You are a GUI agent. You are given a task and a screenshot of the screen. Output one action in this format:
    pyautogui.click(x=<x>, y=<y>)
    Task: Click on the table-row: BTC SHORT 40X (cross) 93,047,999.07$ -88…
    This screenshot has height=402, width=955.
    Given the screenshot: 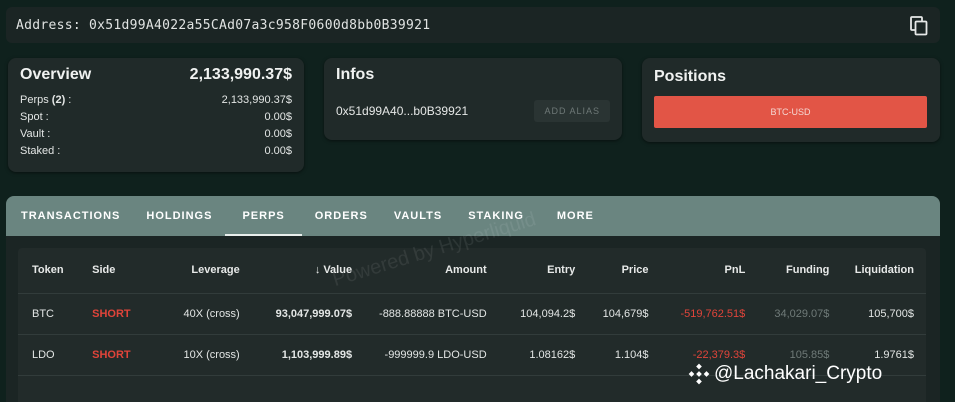 What is the action you would take?
    pyautogui.click(x=472, y=314)
    